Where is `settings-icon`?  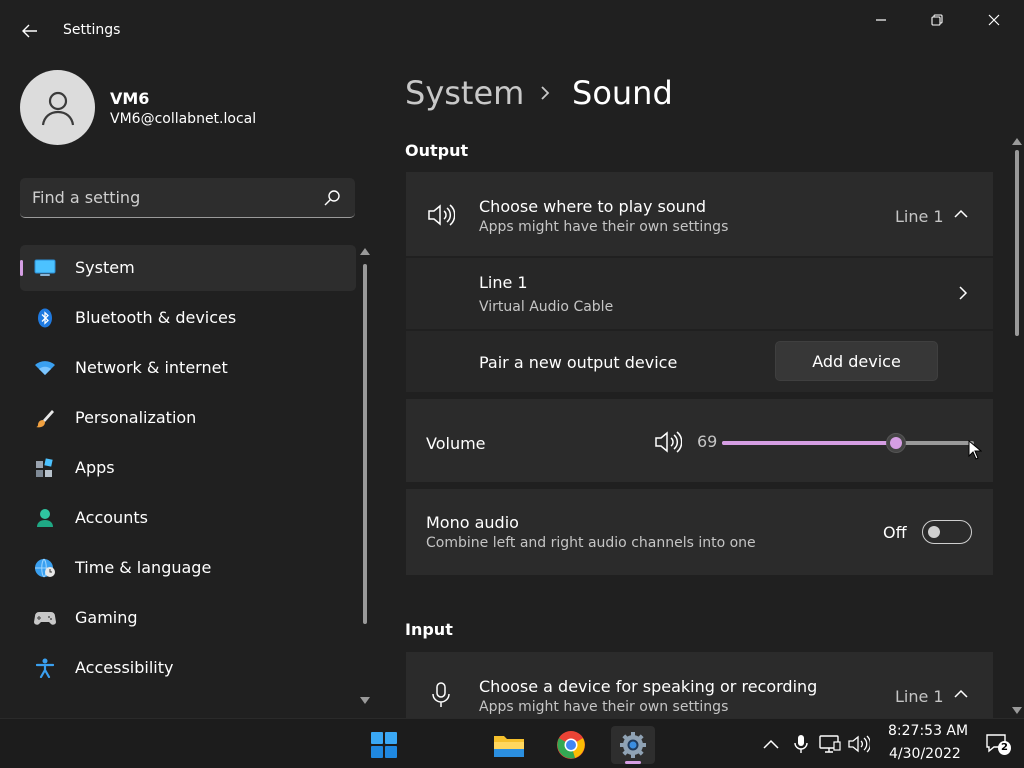 settings-icon is located at coordinates (633, 745).